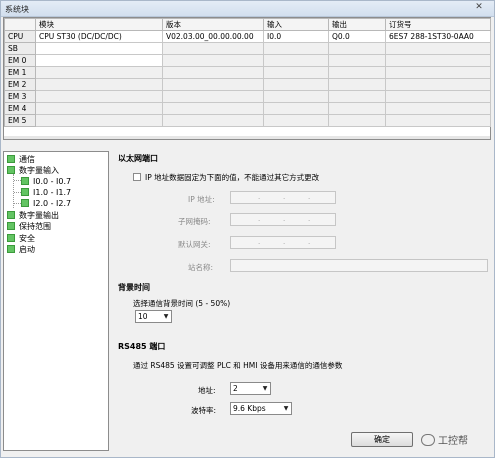 This screenshot has width=495, height=458. What do you see at coordinates (27, 159) in the screenshot?
I see `tree-item-label: 通信` at bounding box center [27, 159].